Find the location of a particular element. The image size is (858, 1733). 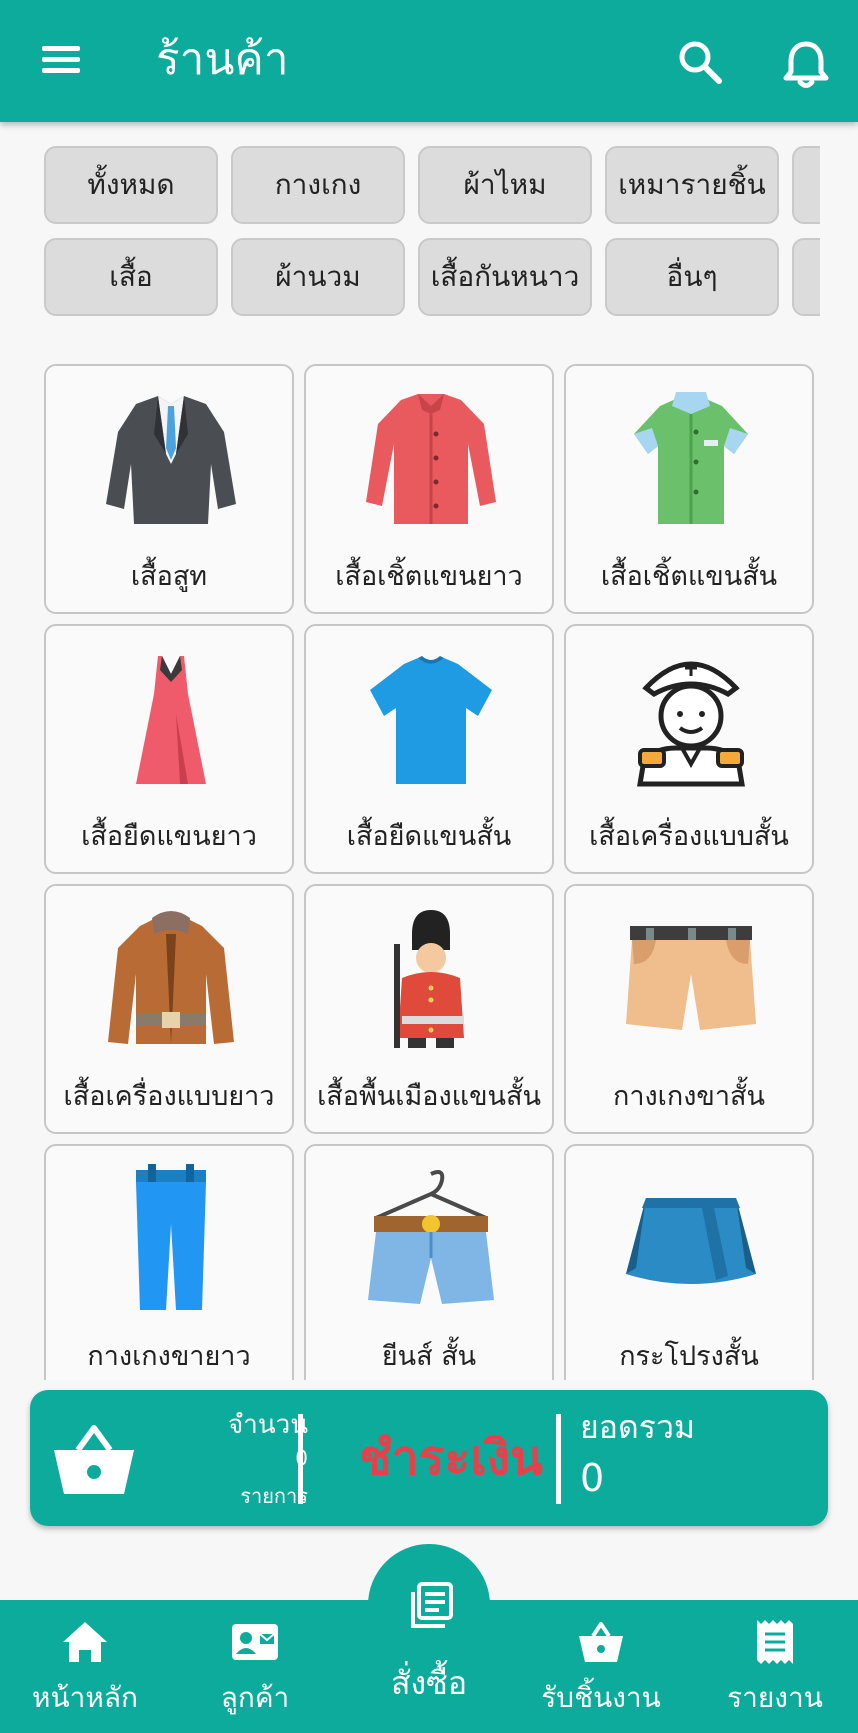

product-card: กางเกงขายาว is located at coordinates (169, 1262).